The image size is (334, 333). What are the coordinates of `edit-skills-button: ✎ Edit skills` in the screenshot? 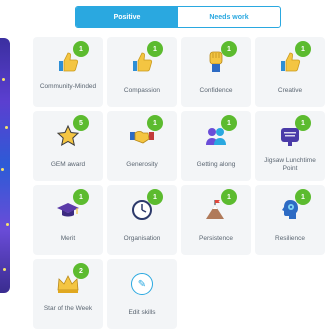 It's located at (142, 294).